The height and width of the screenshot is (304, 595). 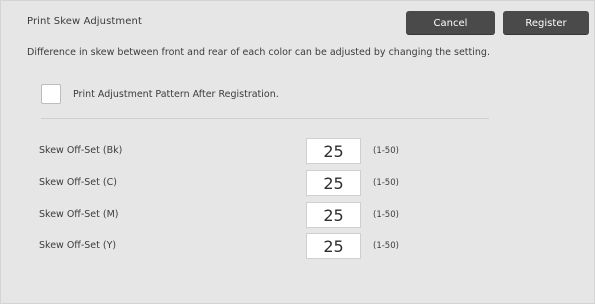 What do you see at coordinates (84, 21) in the screenshot?
I see `page-title: Print Skew Adjustment` at bounding box center [84, 21].